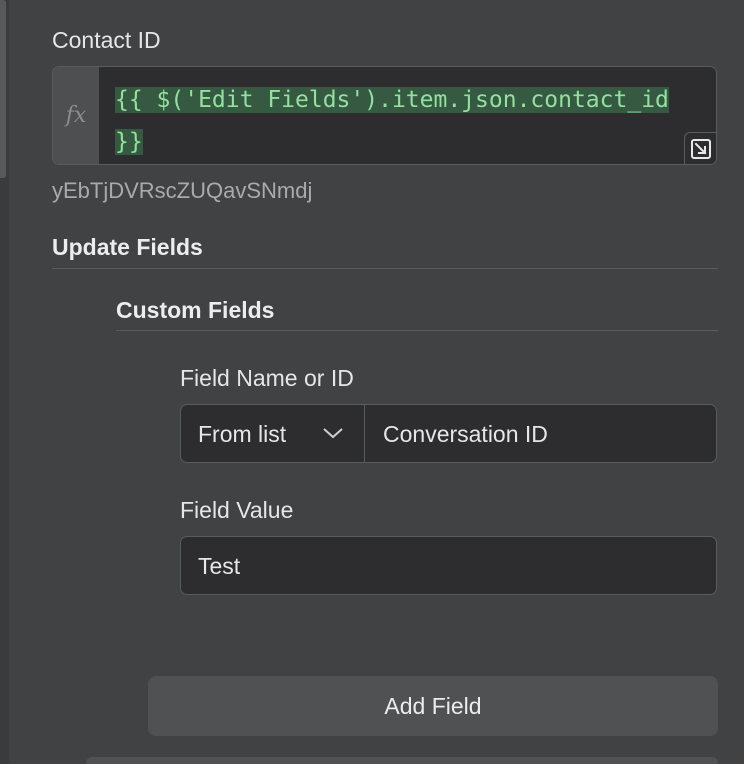 The image size is (744, 764). Describe the element at coordinates (195, 310) in the screenshot. I see `custom-fields-heading: Custom Fields` at that location.